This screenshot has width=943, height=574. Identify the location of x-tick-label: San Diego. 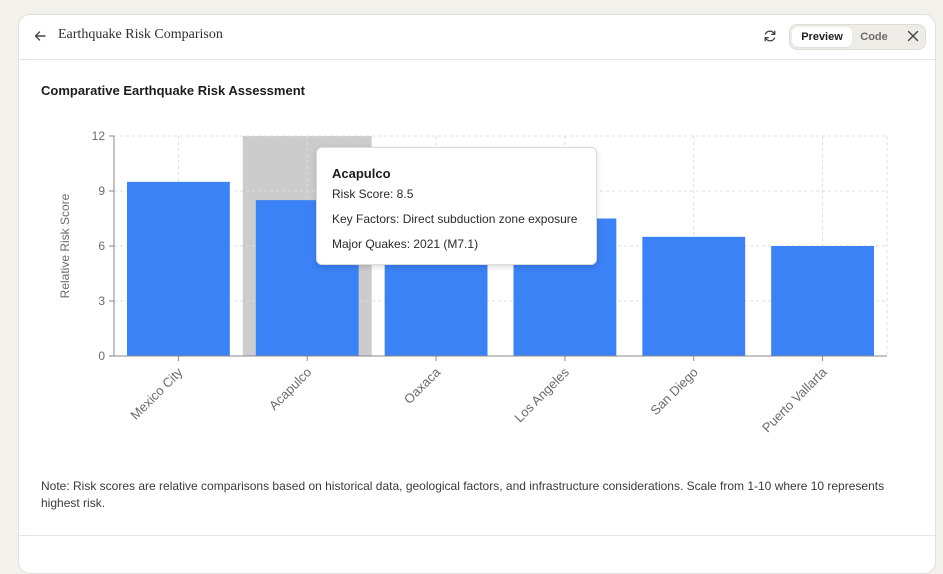
(674, 392).